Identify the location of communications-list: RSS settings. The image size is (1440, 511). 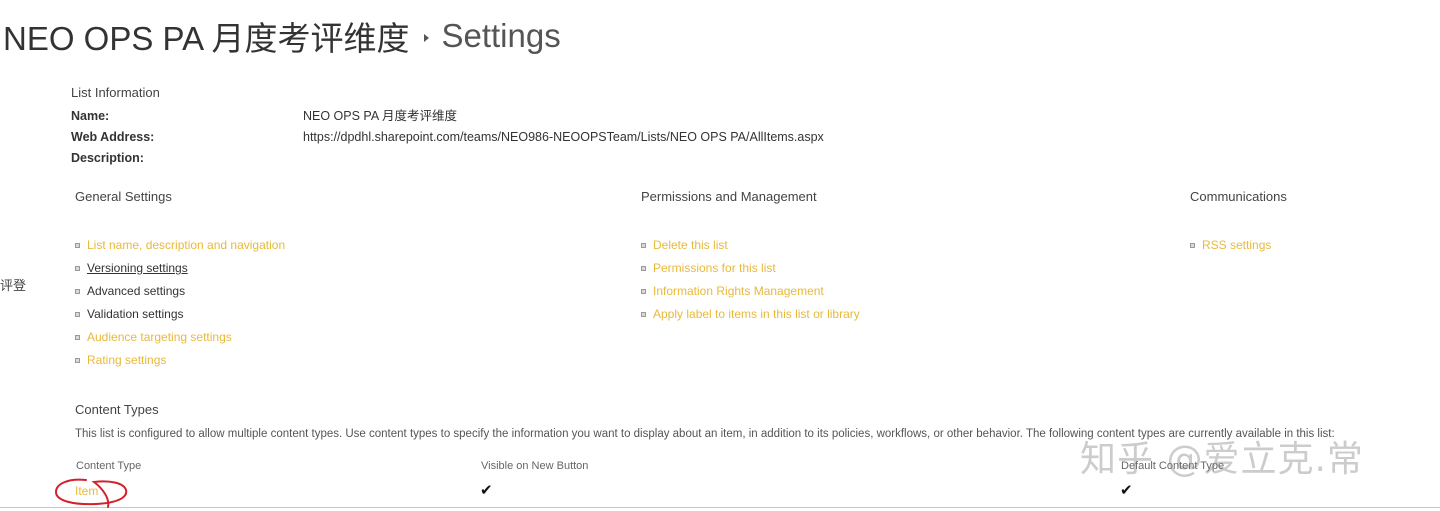
(1230, 245).